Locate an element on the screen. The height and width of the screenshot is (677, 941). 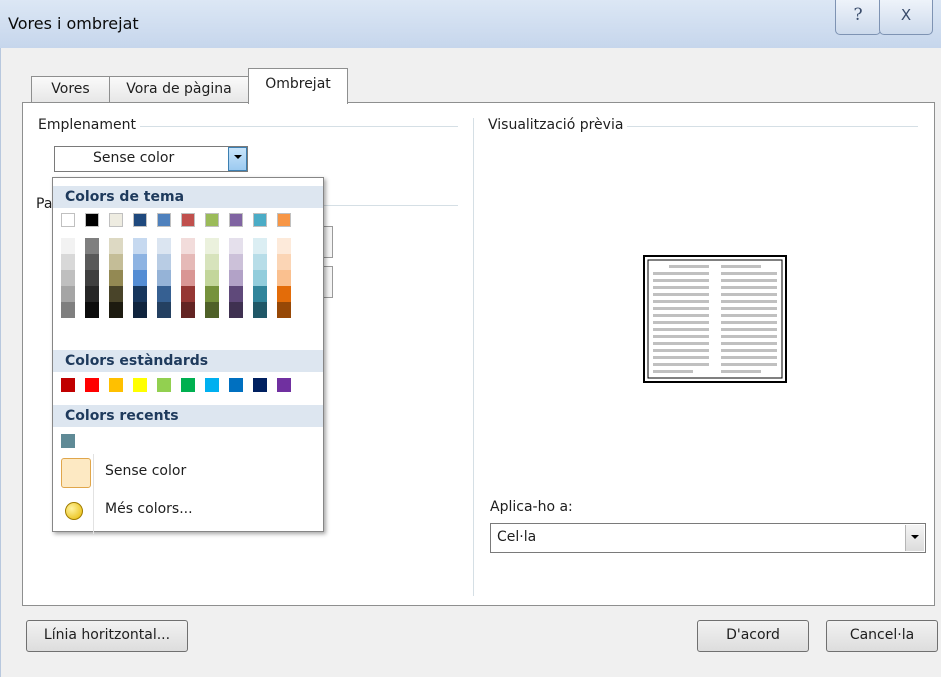
apply-to-combo: Cel·la is located at coordinates (708, 538).